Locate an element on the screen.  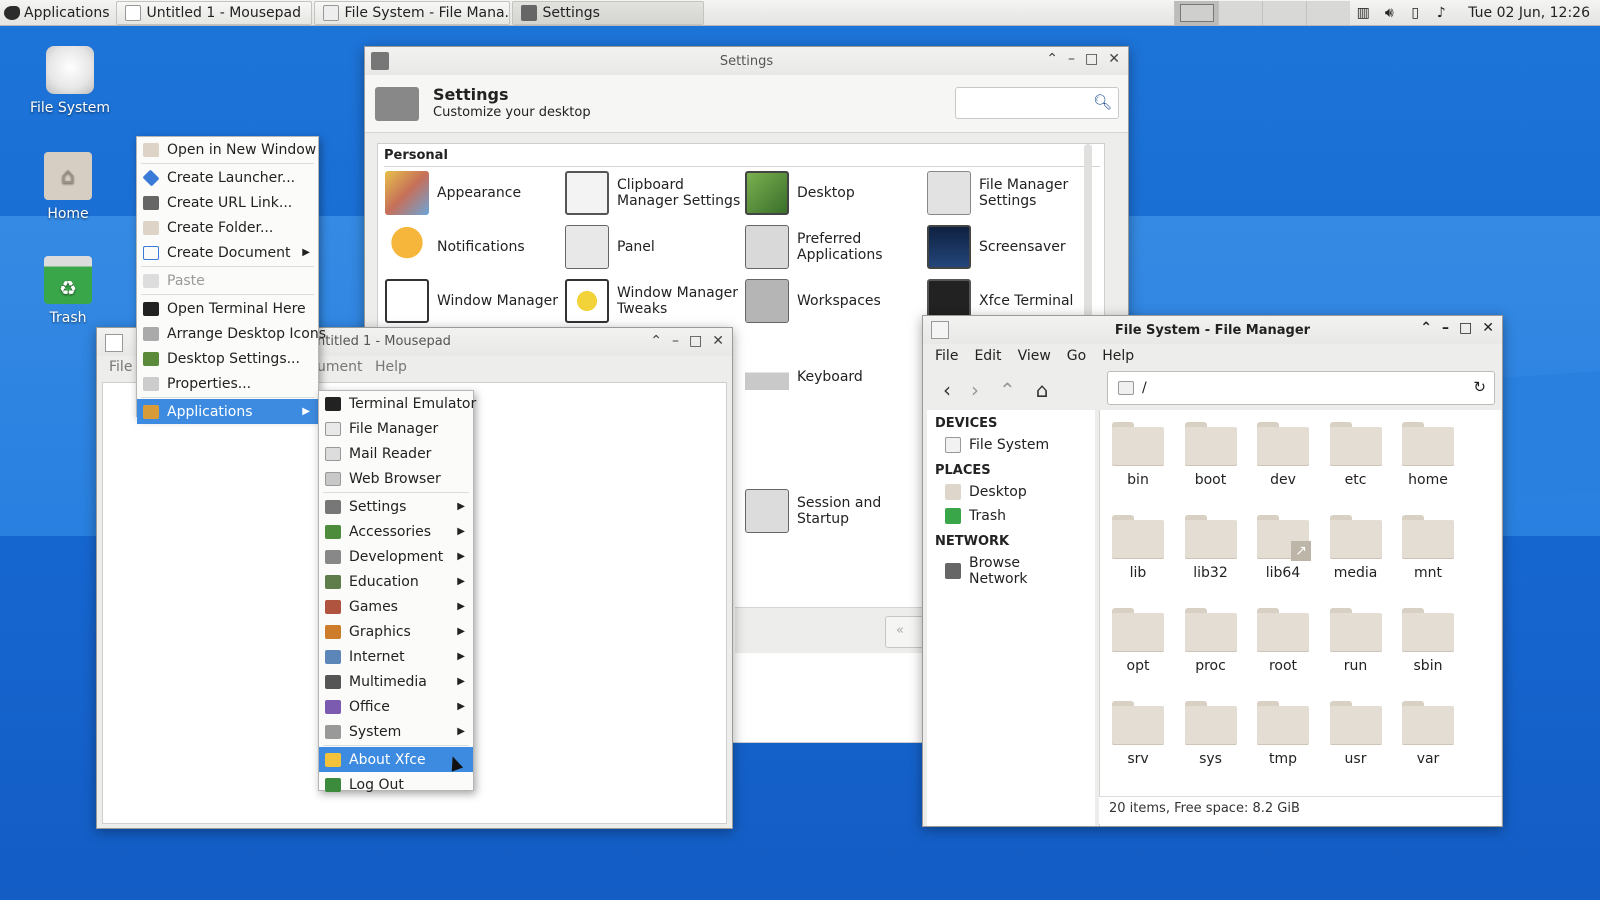
folder-item-home: home is located at coordinates (1428, 455).